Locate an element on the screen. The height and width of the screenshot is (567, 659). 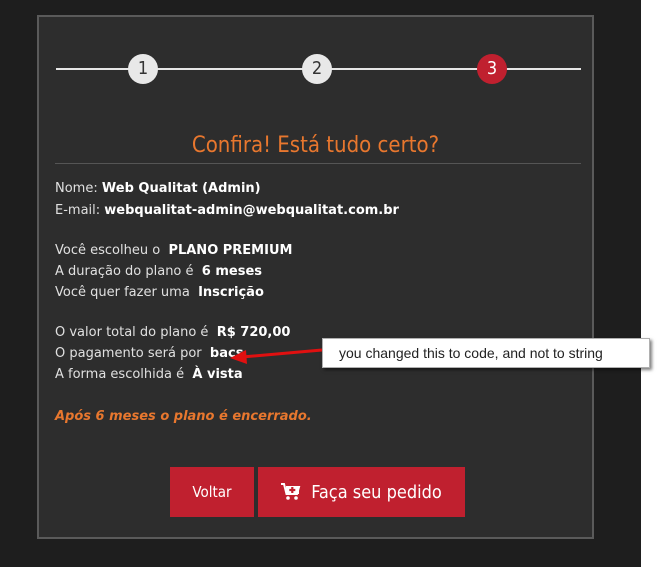
email-value: webqualitat-admin@webqualitat.com.br is located at coordinates (251, 210).